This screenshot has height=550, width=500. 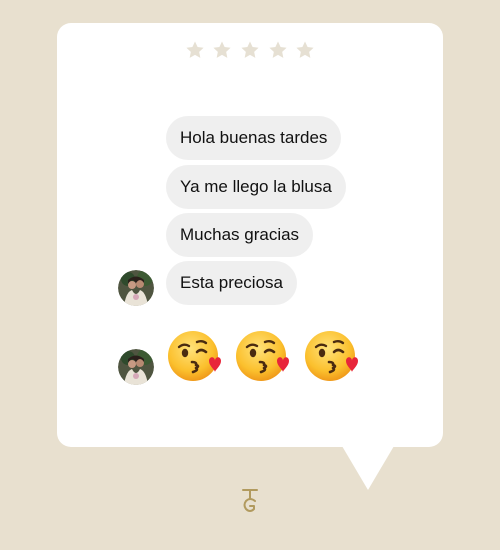 I want to click on tg-monogram-icon, so click(x=250, y=500).